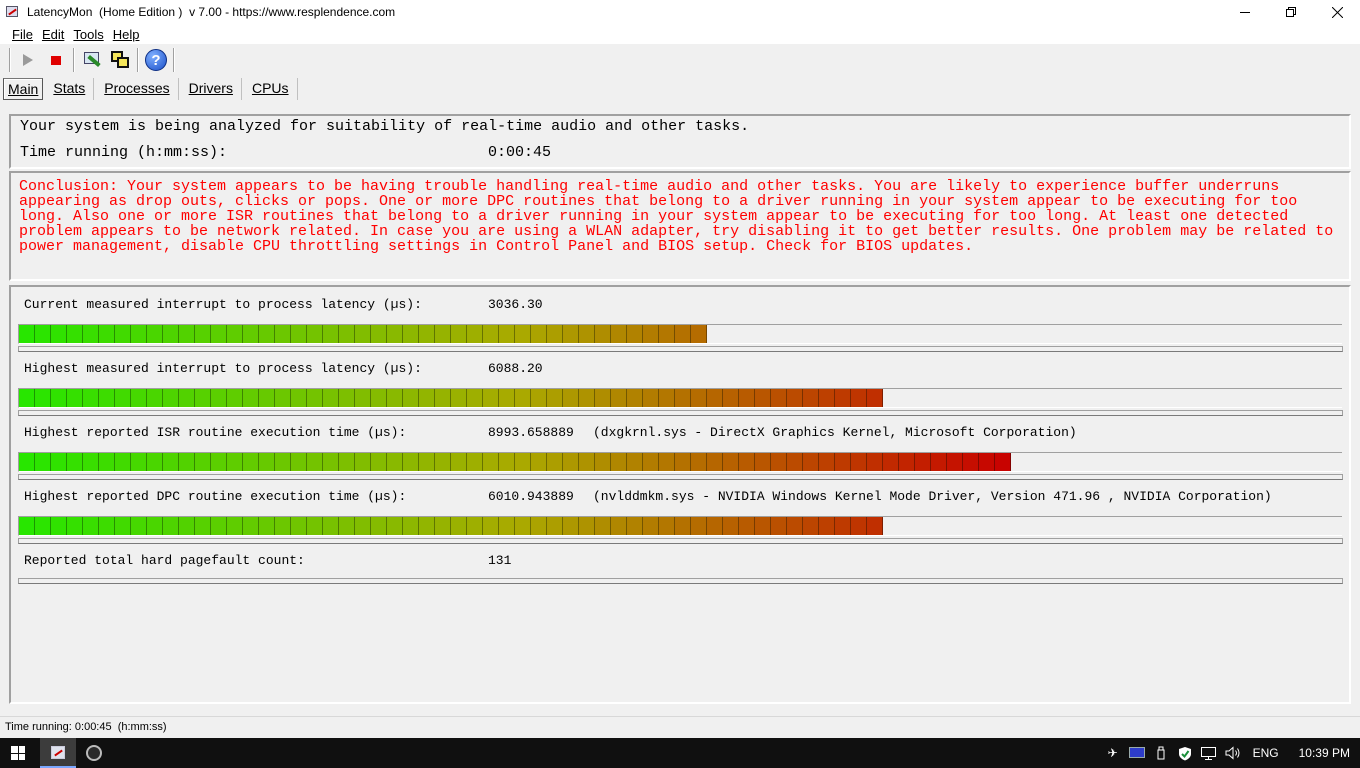 Image resolution: width=1360 pixels, height=768 pixels. What do you see at coordinates (53, 34) in the screenshot?
I see `menu-edit: Edit` at bounding box center [53, 34].